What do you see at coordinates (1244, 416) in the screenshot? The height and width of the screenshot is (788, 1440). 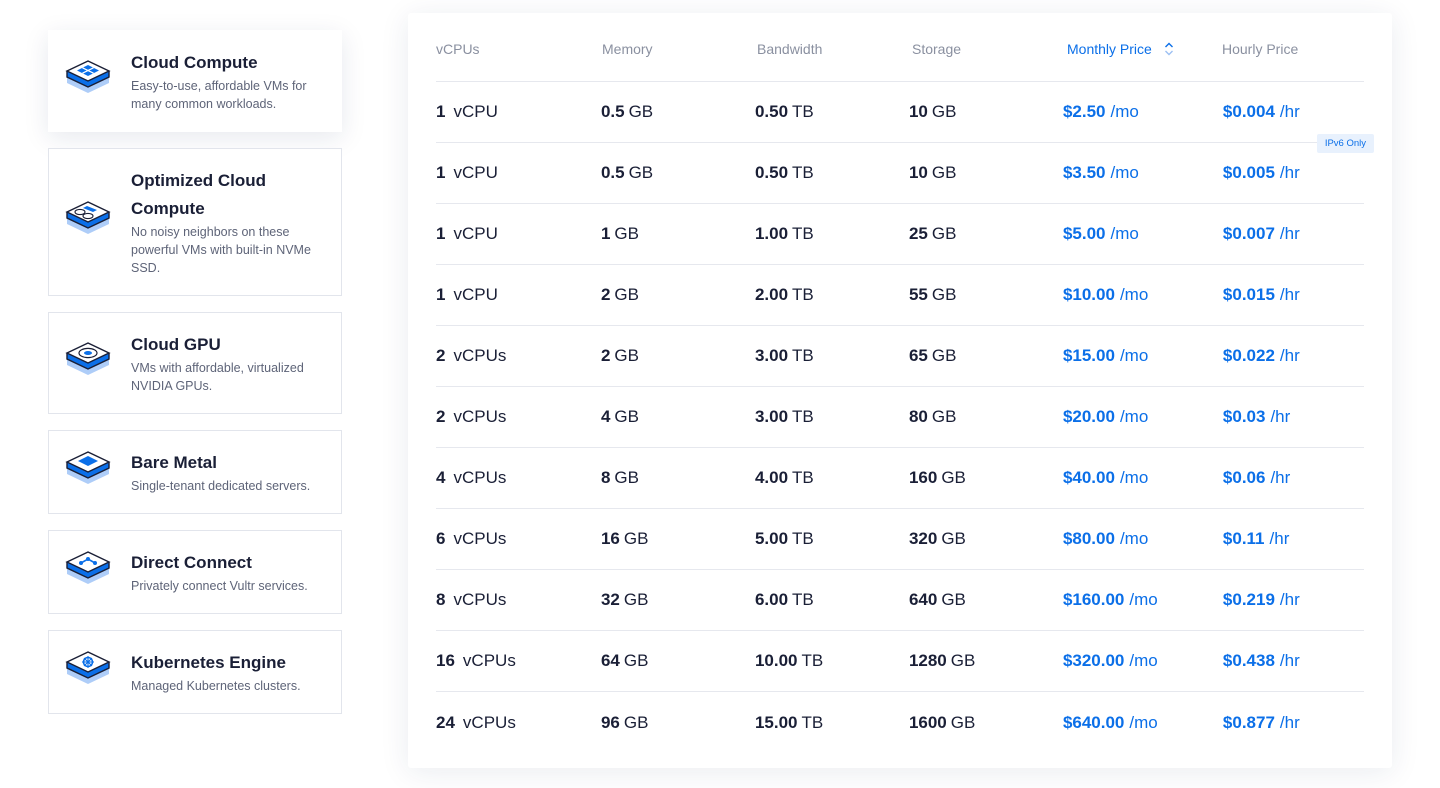 I see `hourly-price-value: $0.03` at bounding box center [1244, 416].